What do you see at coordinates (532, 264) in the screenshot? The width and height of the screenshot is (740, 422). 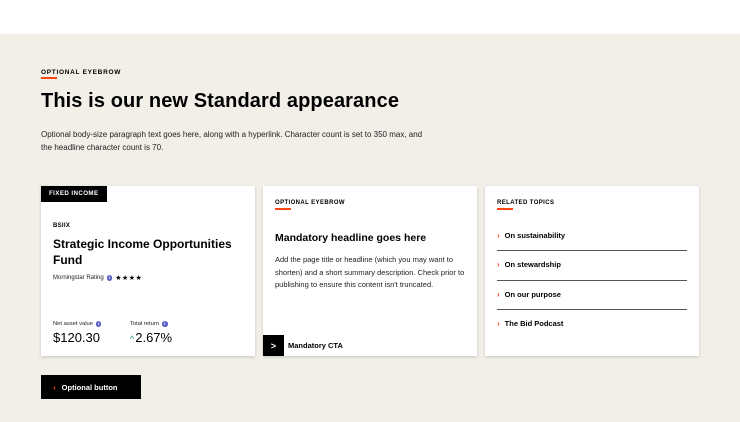 I see `topic-label: On stewardship` at bounding box center [532, 264].